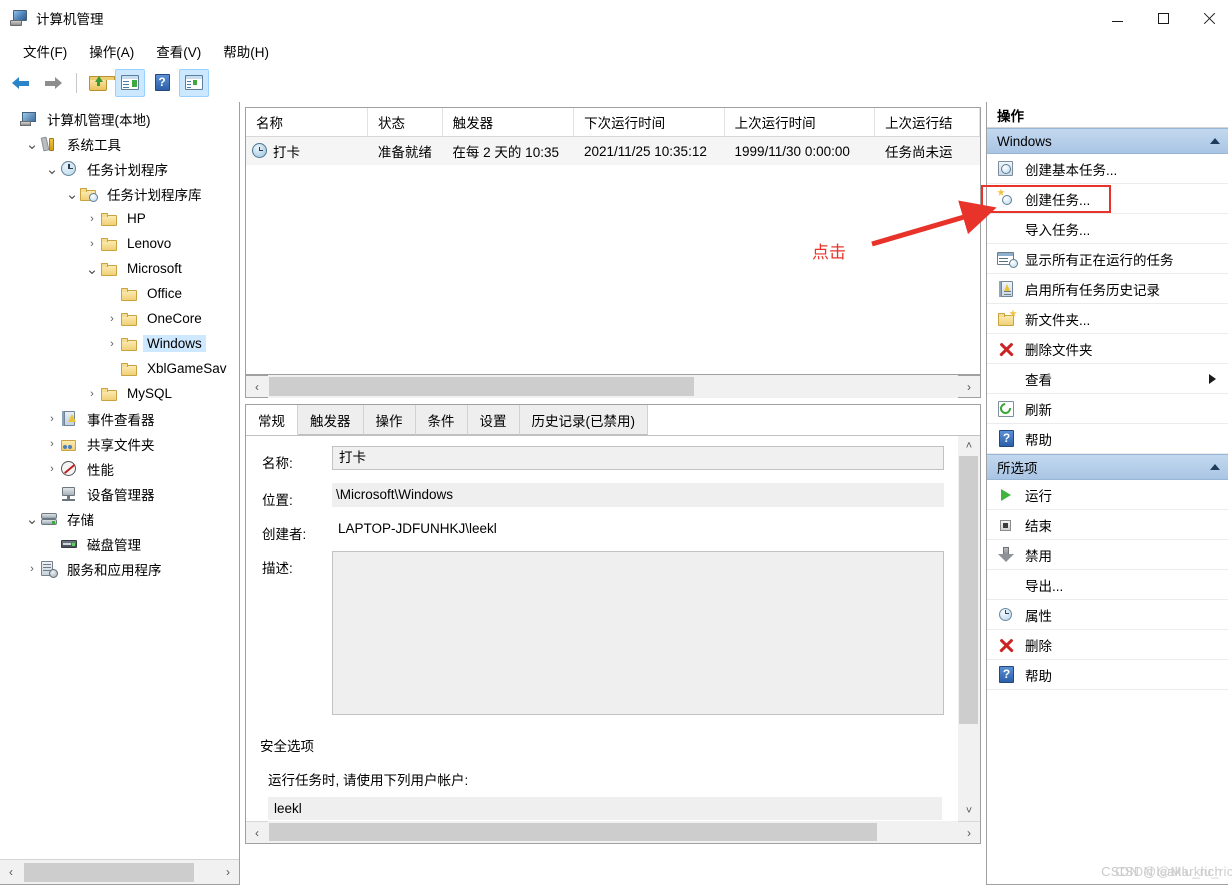 Image resolution: width=1232 pixels, height=885 pixels. I want to click on tab-3: 条件, so click(441, 420).